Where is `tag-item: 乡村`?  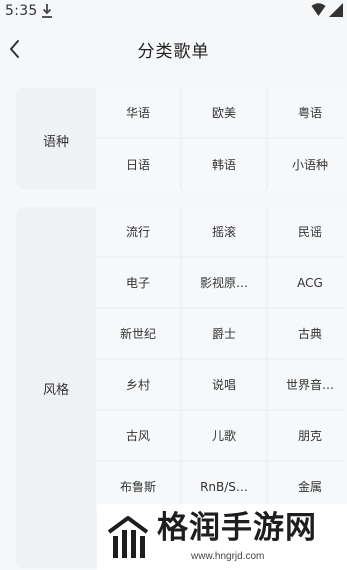
tag-item: 乡村 is located at coordinates (138, 384).